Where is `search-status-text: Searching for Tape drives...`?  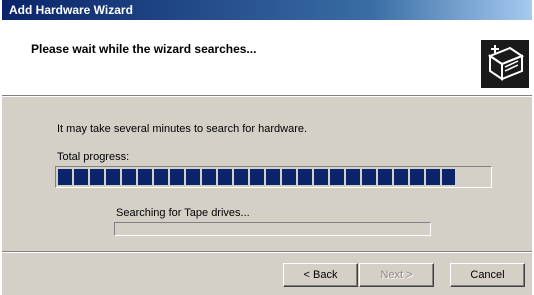 search-status-text: Searching for Tape drives... is located at coordinates (183, 213).